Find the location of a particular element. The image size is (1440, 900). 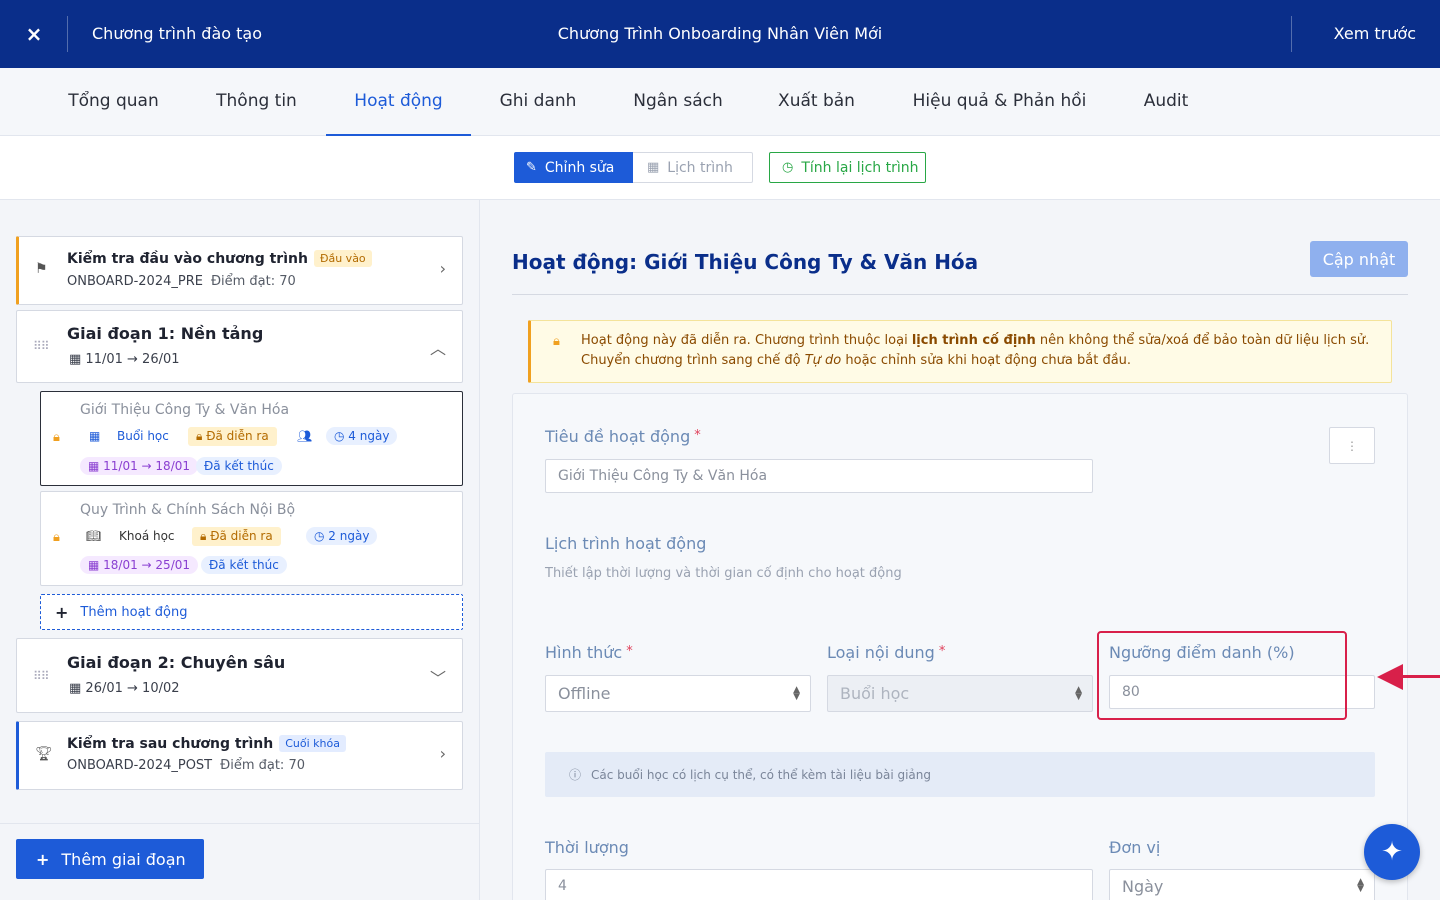

ai-assistant-button: ✦ is located at coordinates (1392, 852).